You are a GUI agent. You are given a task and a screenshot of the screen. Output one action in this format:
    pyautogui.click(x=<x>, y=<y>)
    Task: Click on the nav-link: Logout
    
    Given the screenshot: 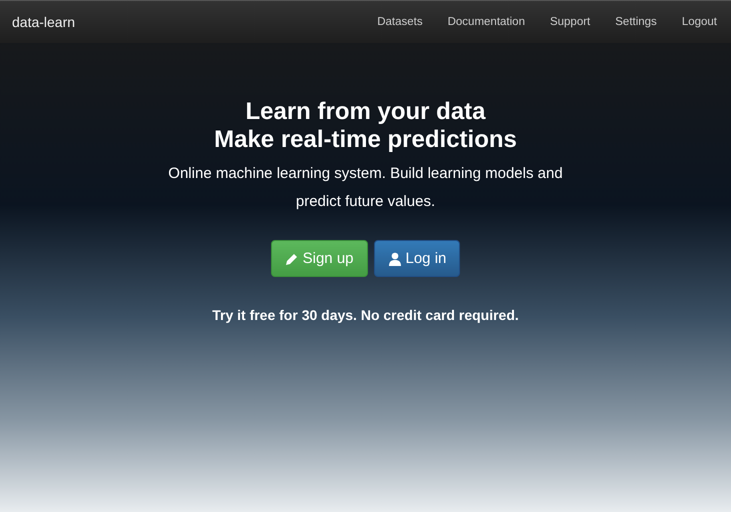 What is the action you would take?
    pyautogui.click(x=699, y=22)
    